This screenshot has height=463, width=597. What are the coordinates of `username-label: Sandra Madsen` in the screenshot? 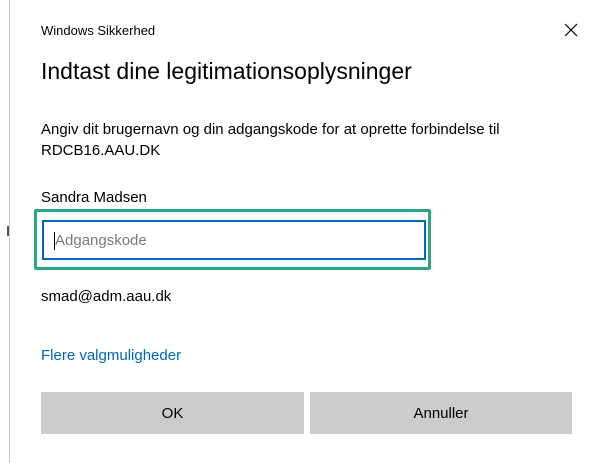 It's located at (94, 197).